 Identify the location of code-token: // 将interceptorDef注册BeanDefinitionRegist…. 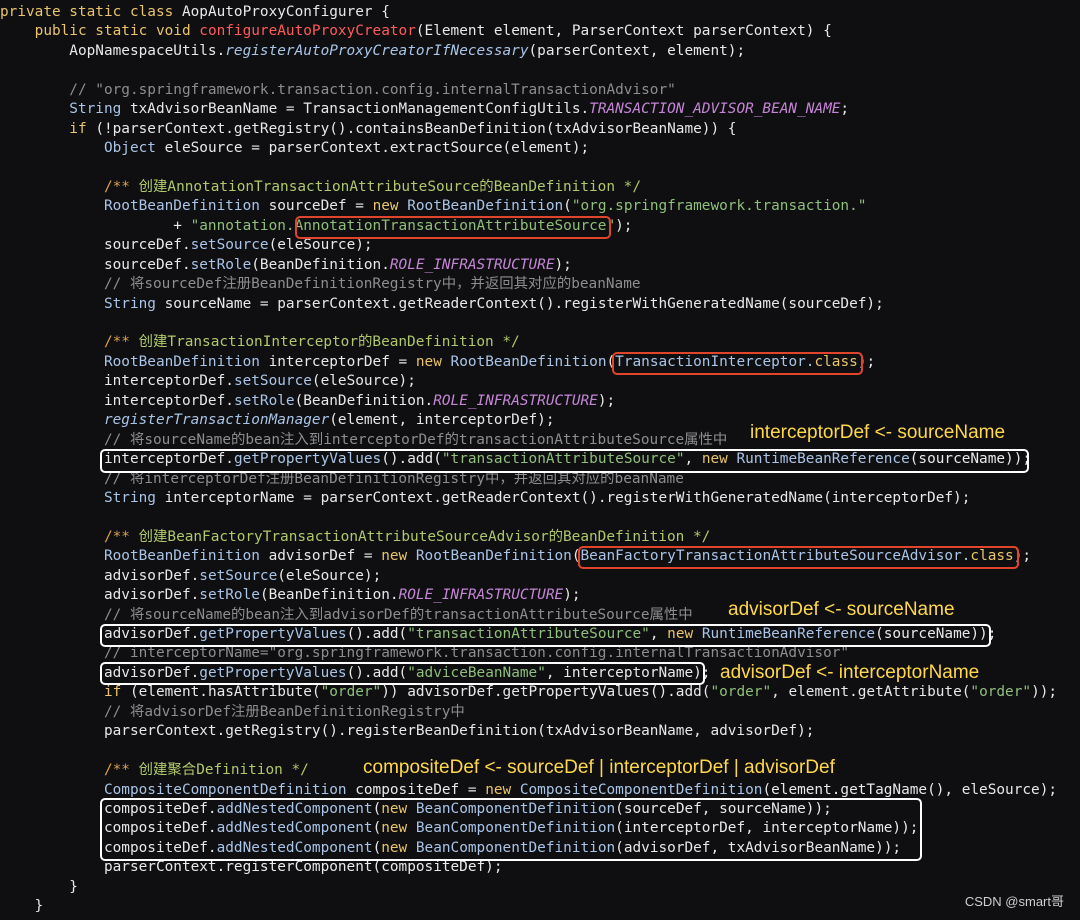
(342, 478).